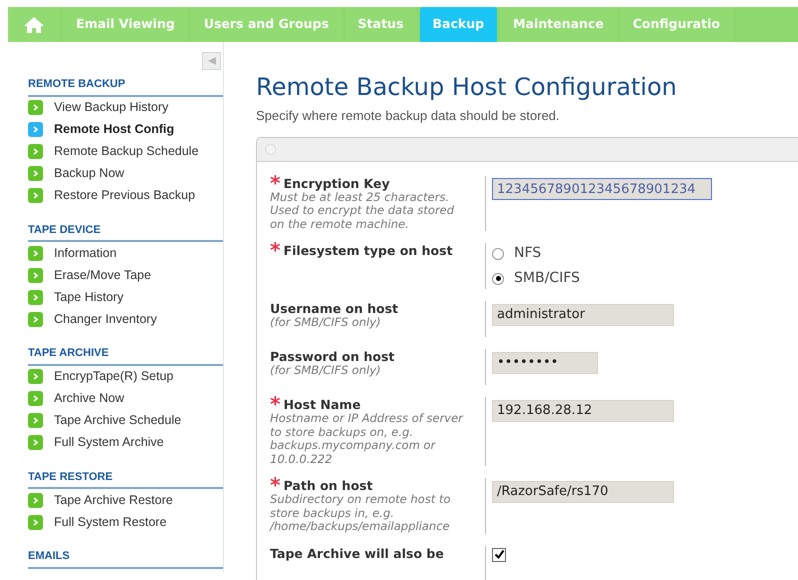 The width and height of the screenshot is (798, 580). What do you see at coordinates (125, 558) in the screenshot?
I see `section-heading: EMAILS` at bounding box center [125, 558].